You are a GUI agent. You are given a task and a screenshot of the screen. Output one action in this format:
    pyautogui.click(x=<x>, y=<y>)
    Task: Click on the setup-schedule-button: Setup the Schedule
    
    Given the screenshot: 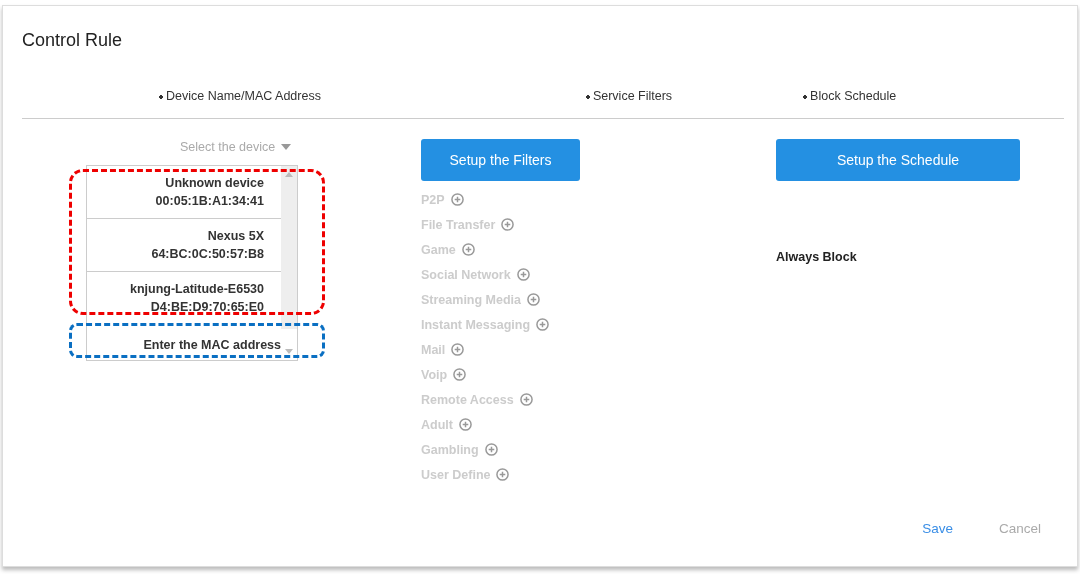 What is the action you would take?
    pyautogui.click(x=898, y=160)
    